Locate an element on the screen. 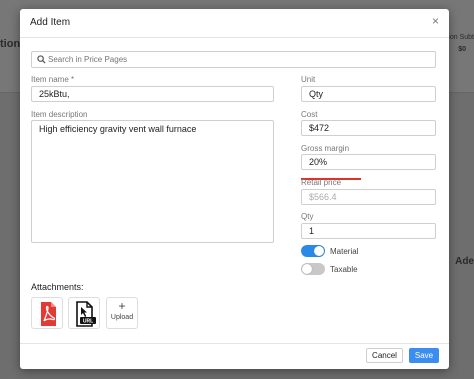 This screenshot has width=474, height=379. item-name-label: Item name * is located at coordinates (53, 79).